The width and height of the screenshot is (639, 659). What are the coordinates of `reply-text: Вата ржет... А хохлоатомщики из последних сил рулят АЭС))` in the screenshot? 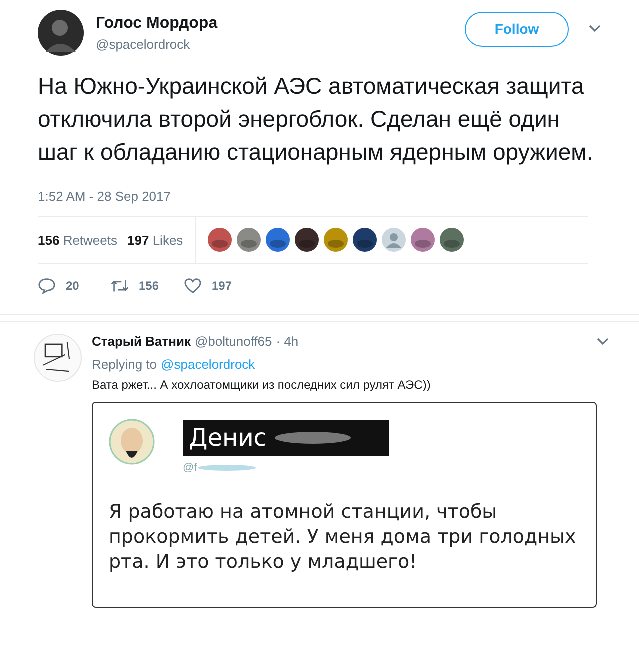 It's located at (262, 385).